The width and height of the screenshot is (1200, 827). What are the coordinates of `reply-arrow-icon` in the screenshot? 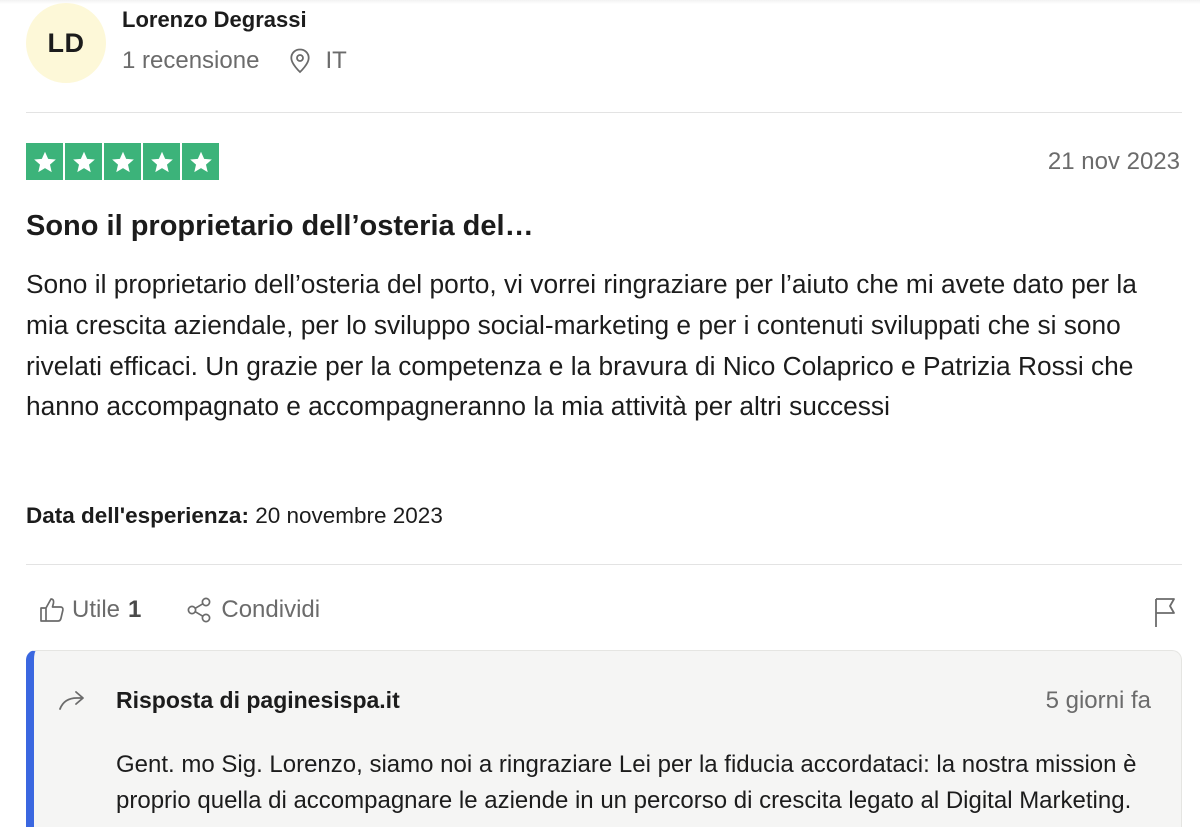 It's located at (72, 703).